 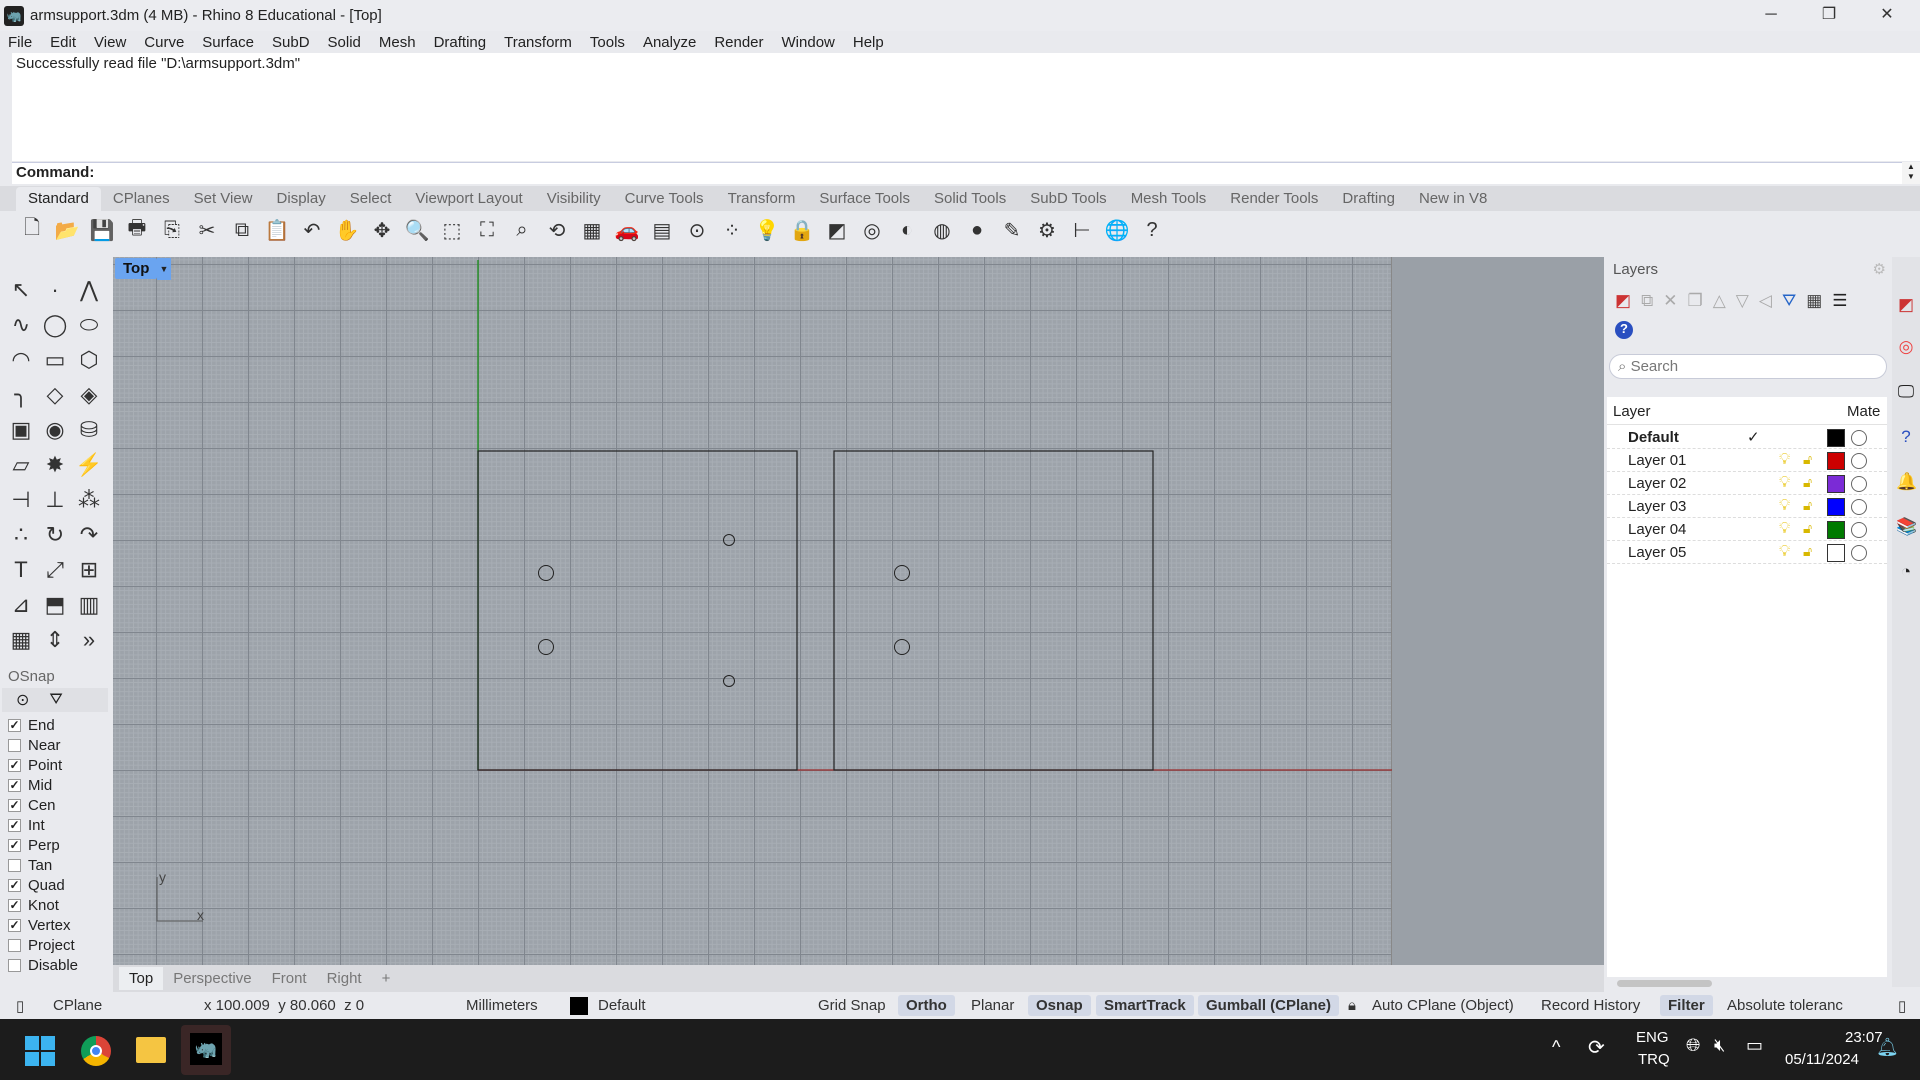 I want to click on cplane-icon: ⊙, so click(x=697, y=230).